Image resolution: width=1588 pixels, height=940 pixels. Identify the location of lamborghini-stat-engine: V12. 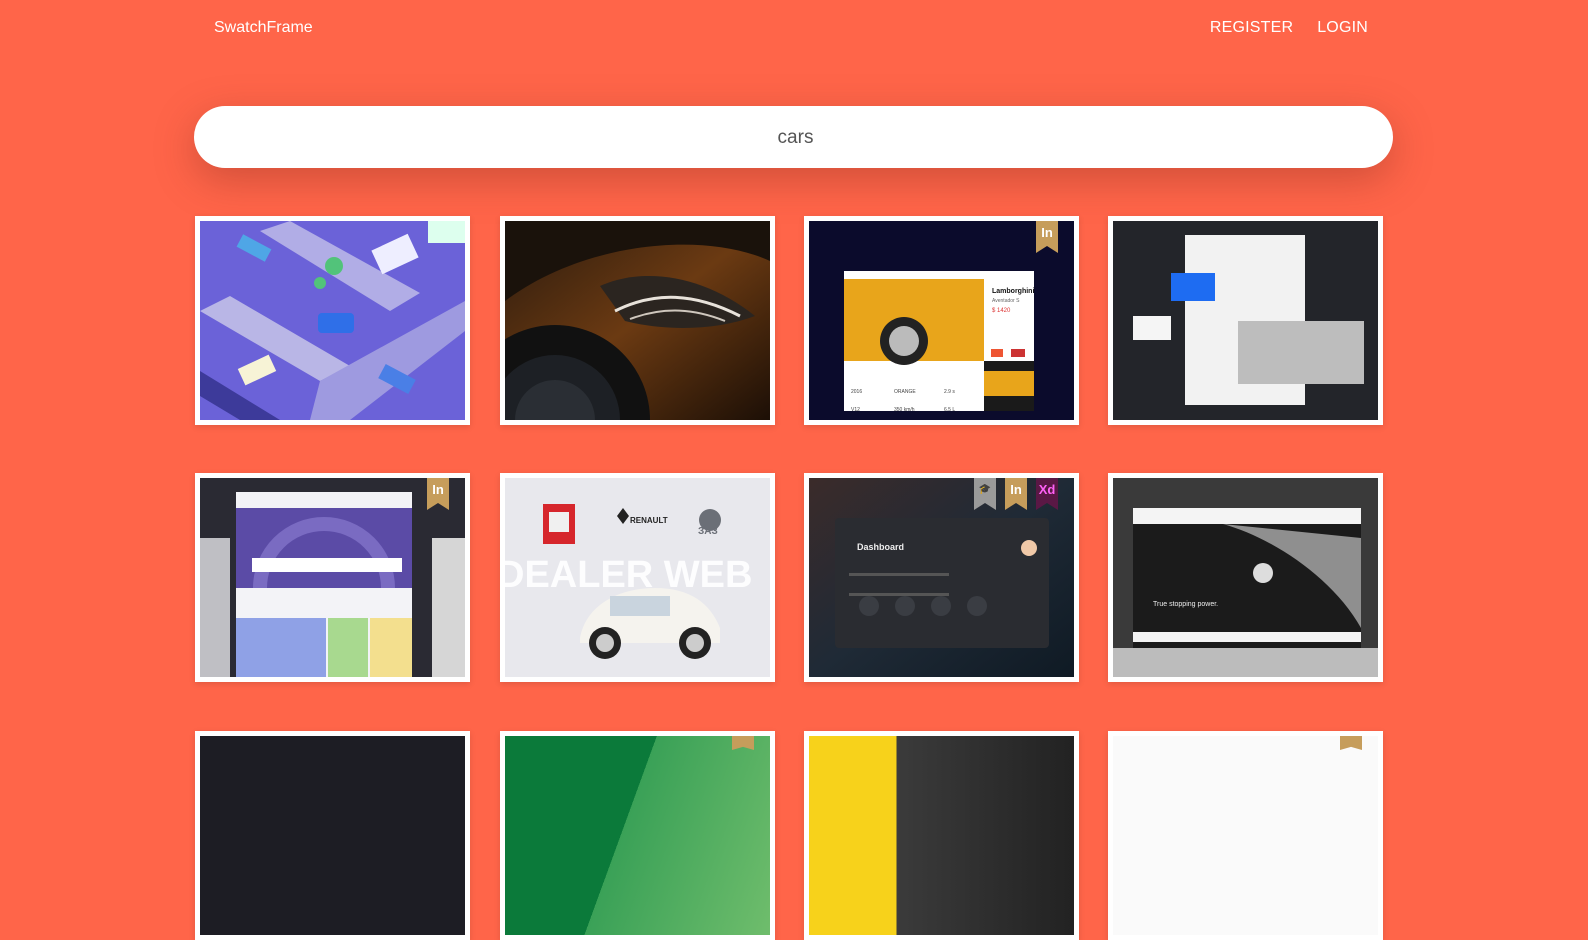
(855, 410).